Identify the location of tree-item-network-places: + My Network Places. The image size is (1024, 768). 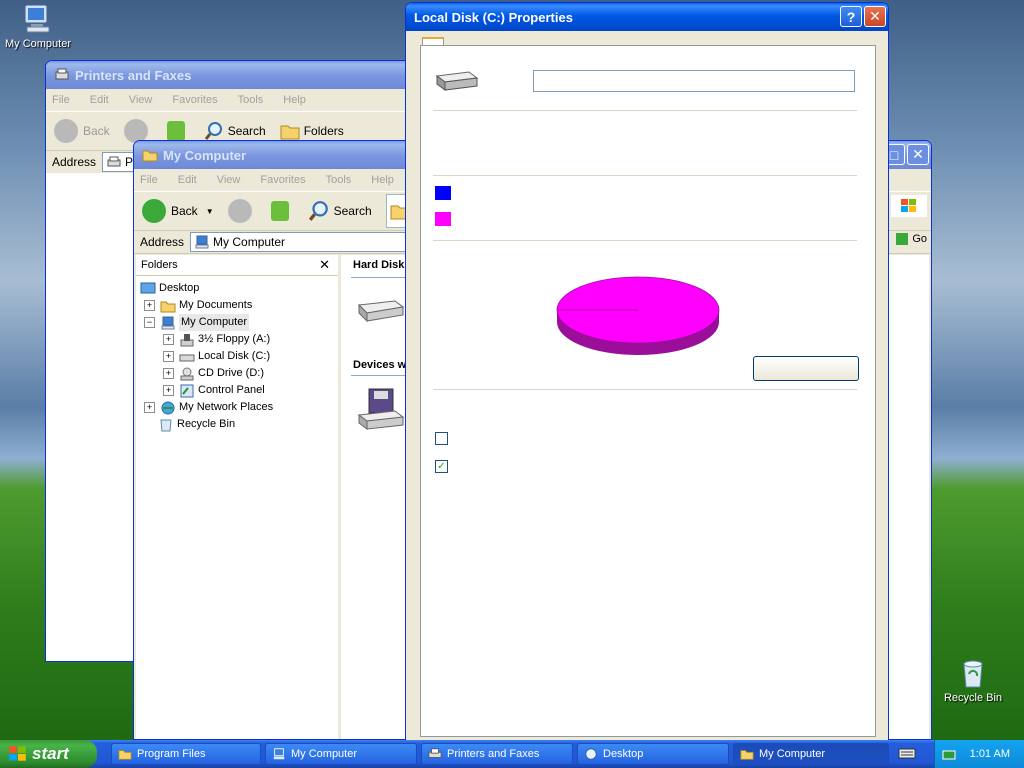
(239, 407).